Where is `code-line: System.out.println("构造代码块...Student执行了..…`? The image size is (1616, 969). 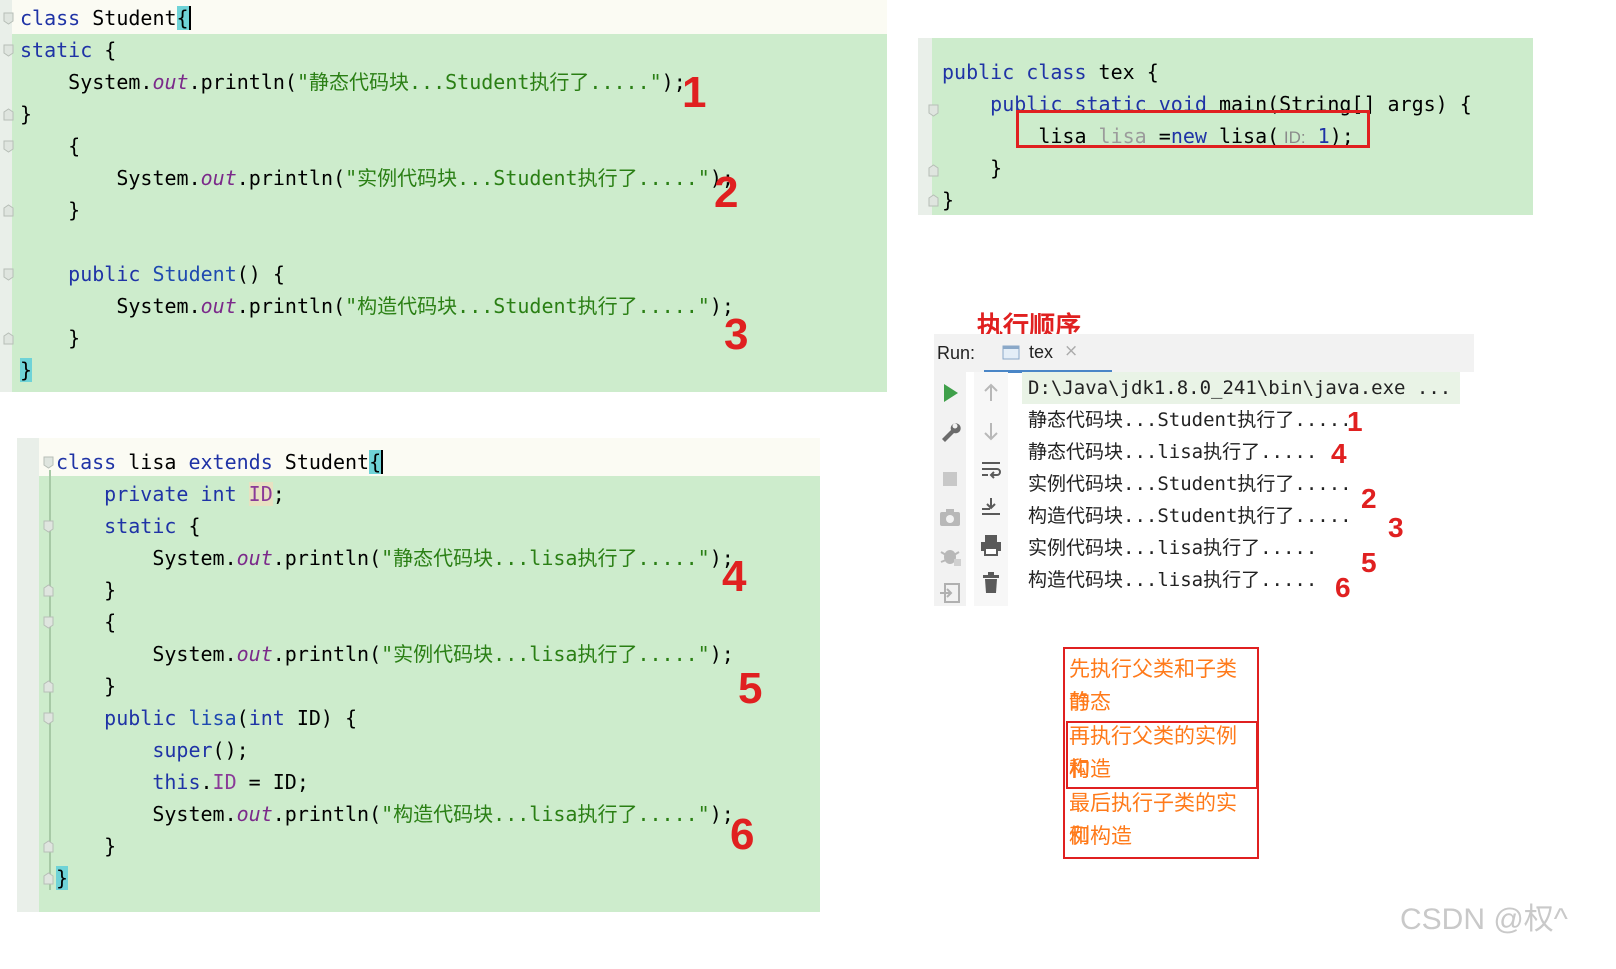
code-line: System.out.println("构造代码块...Student执行了..… is located at coordinates (377, 306).